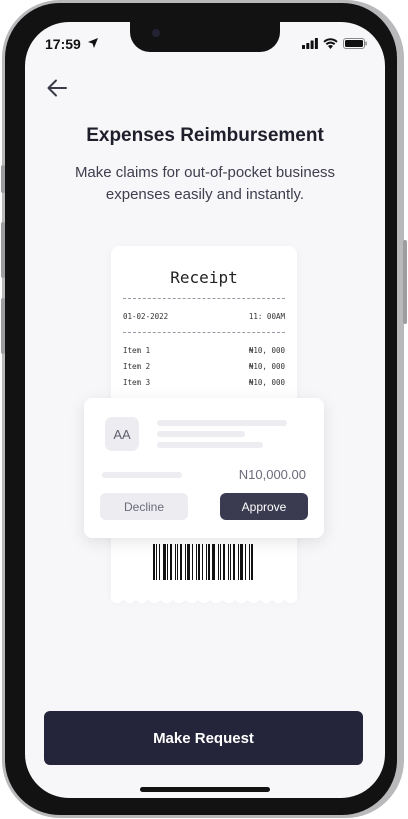 This screenshot has width=408, height=819. I want to click on receipt-item-name: Item 2, so click(137, 366).